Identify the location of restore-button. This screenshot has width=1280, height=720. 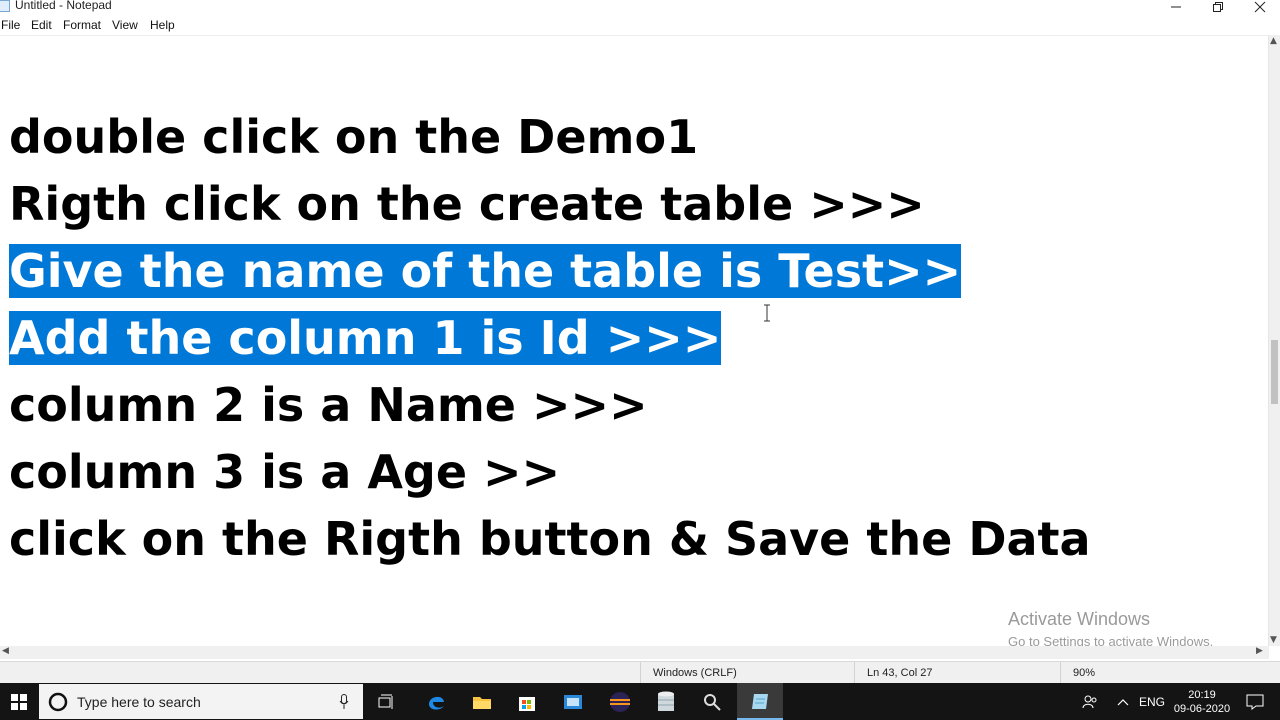
(1218, 7).